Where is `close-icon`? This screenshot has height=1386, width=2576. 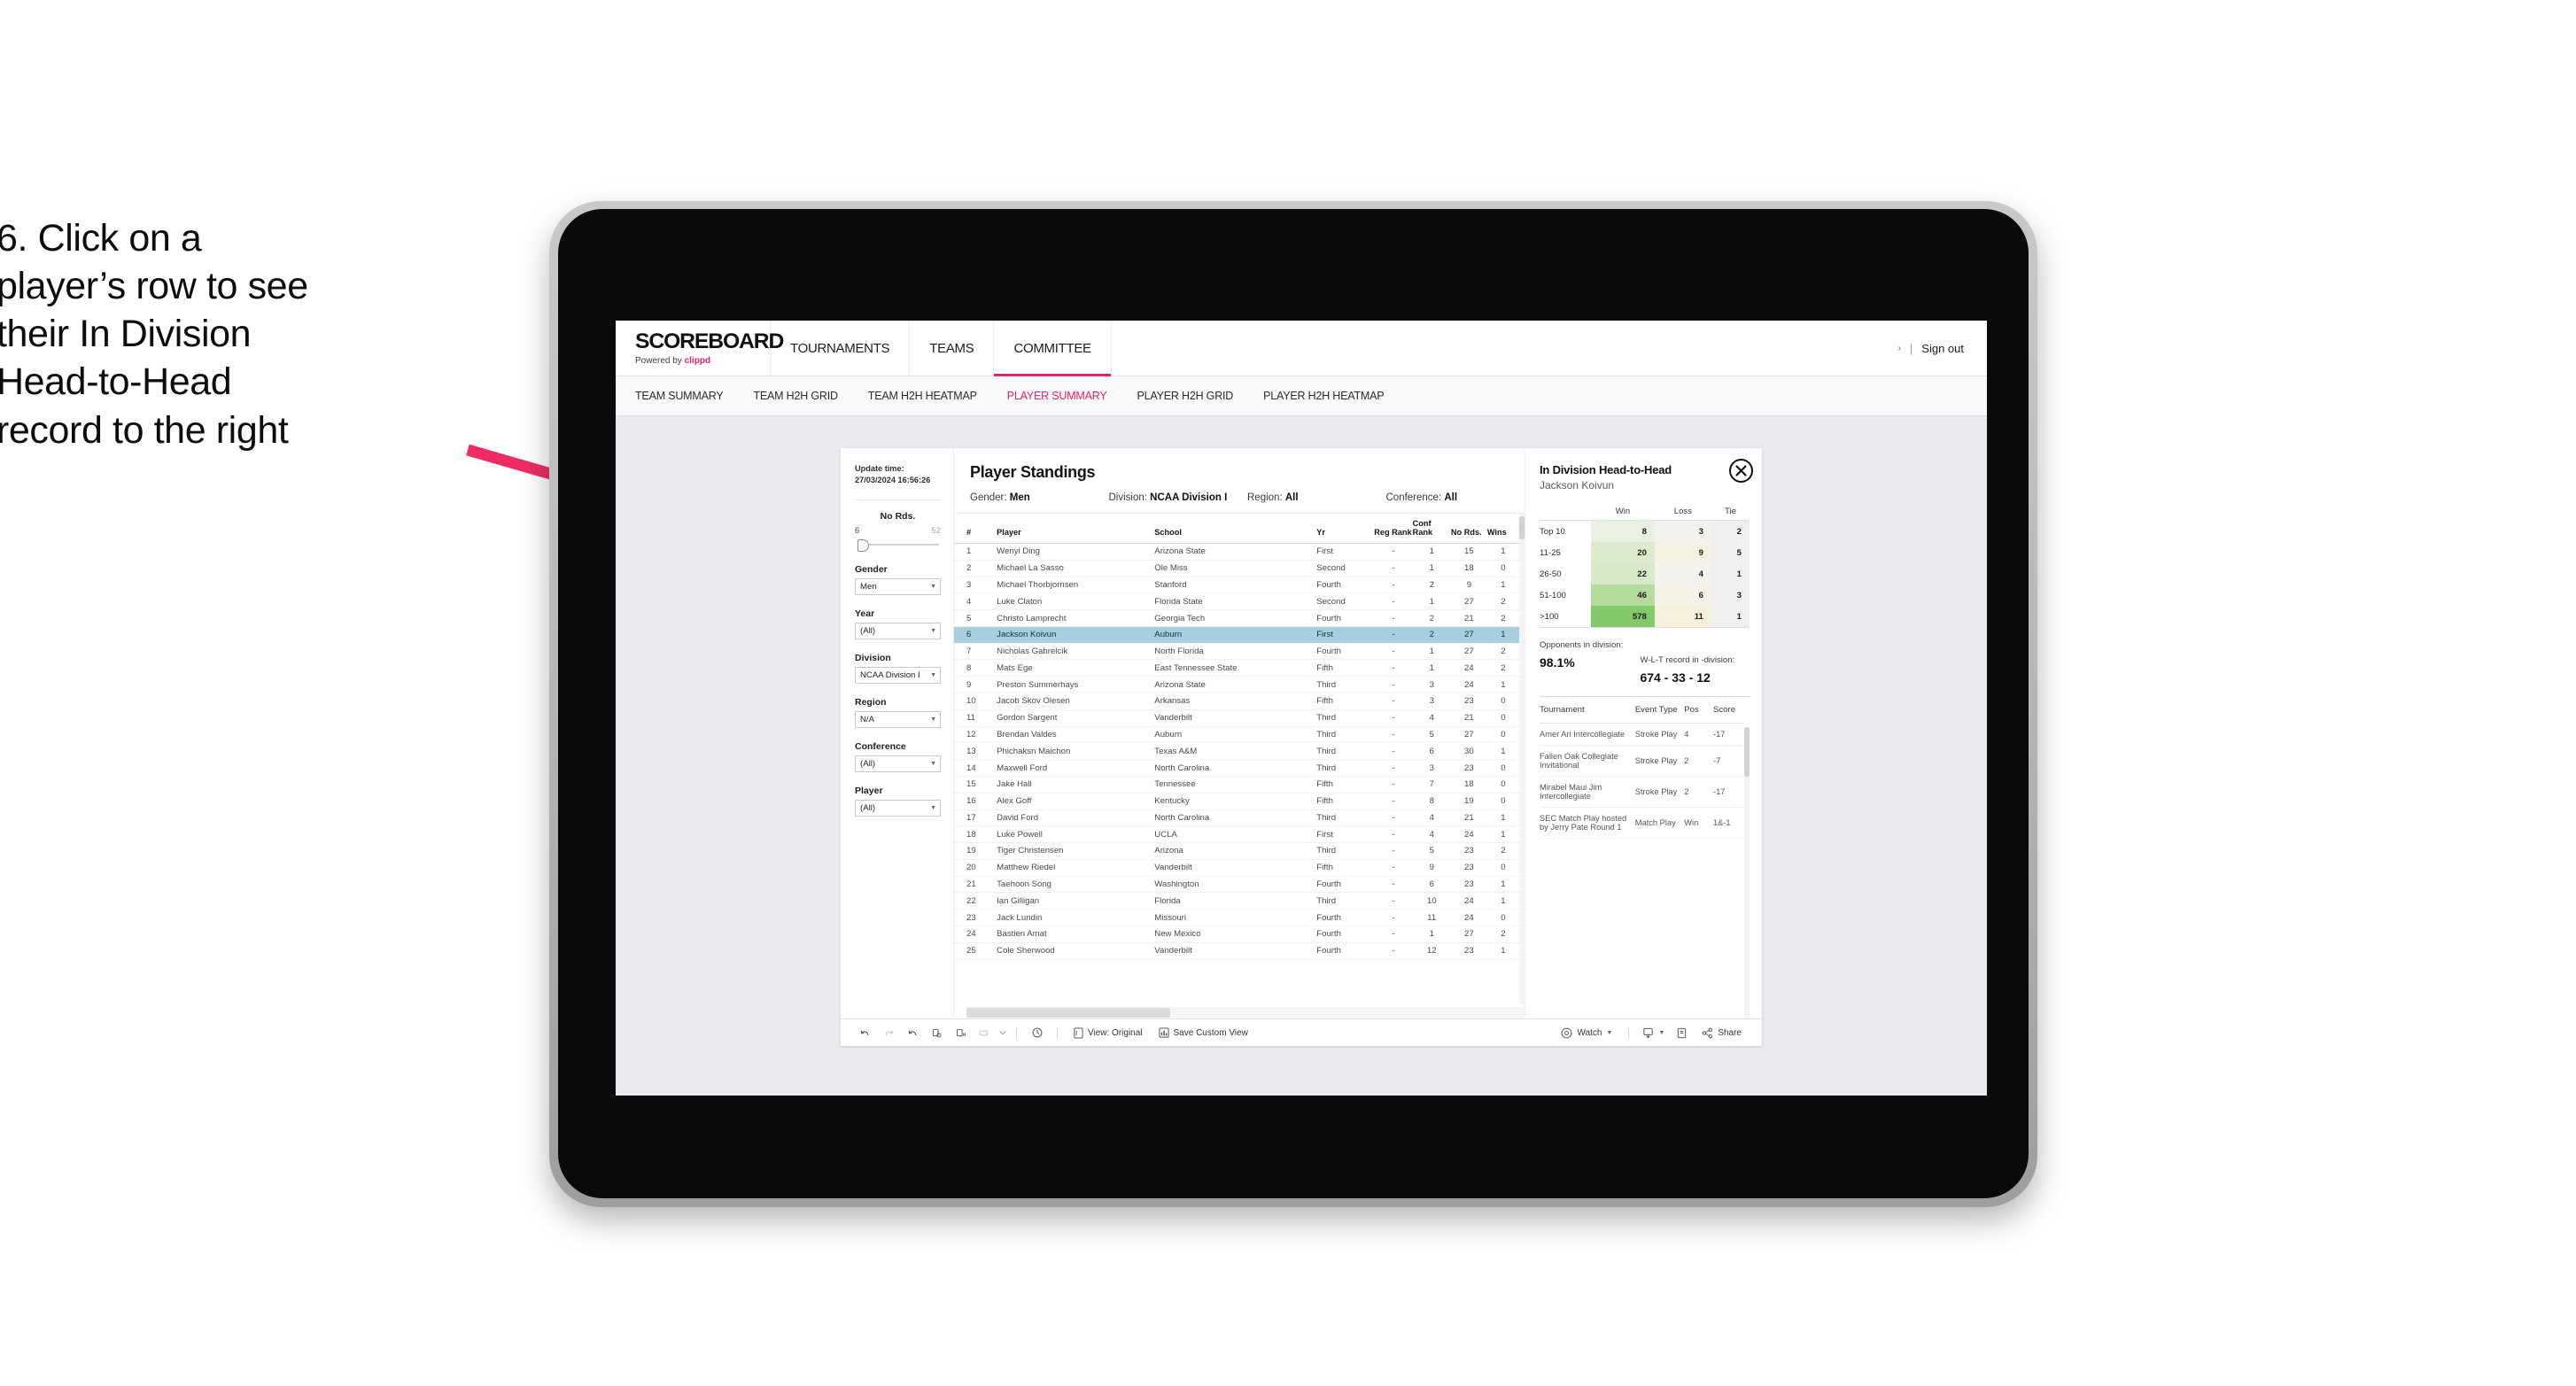
close-icon is located at coordinates (1741, 471).